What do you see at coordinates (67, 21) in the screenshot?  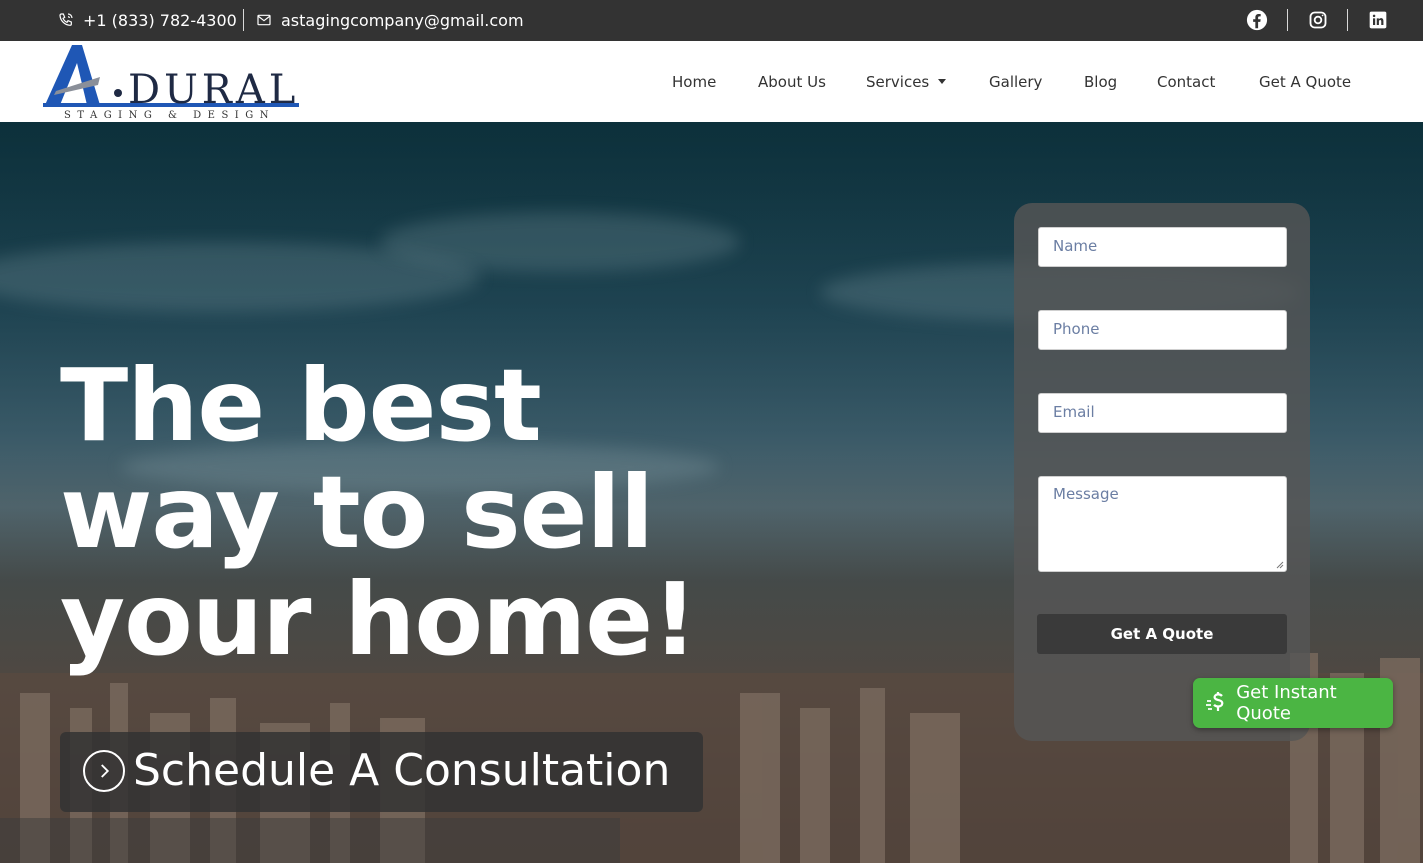 I see `phone-icon` at bounding box center [67, 21].